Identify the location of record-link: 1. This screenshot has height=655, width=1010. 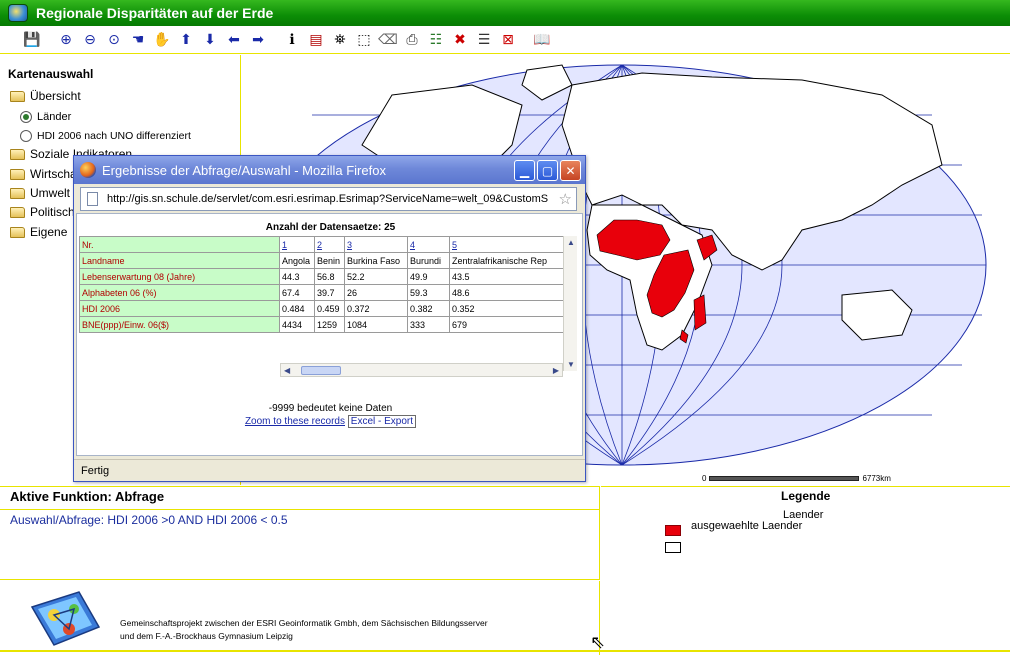
(284, 245).